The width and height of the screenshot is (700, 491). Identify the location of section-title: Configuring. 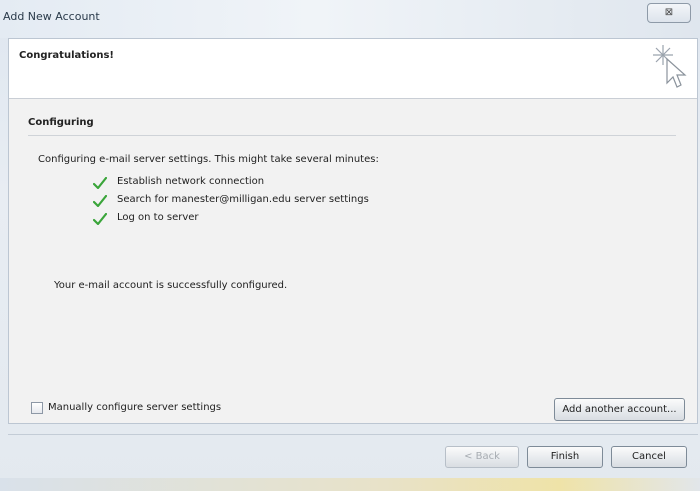
(61, 122).